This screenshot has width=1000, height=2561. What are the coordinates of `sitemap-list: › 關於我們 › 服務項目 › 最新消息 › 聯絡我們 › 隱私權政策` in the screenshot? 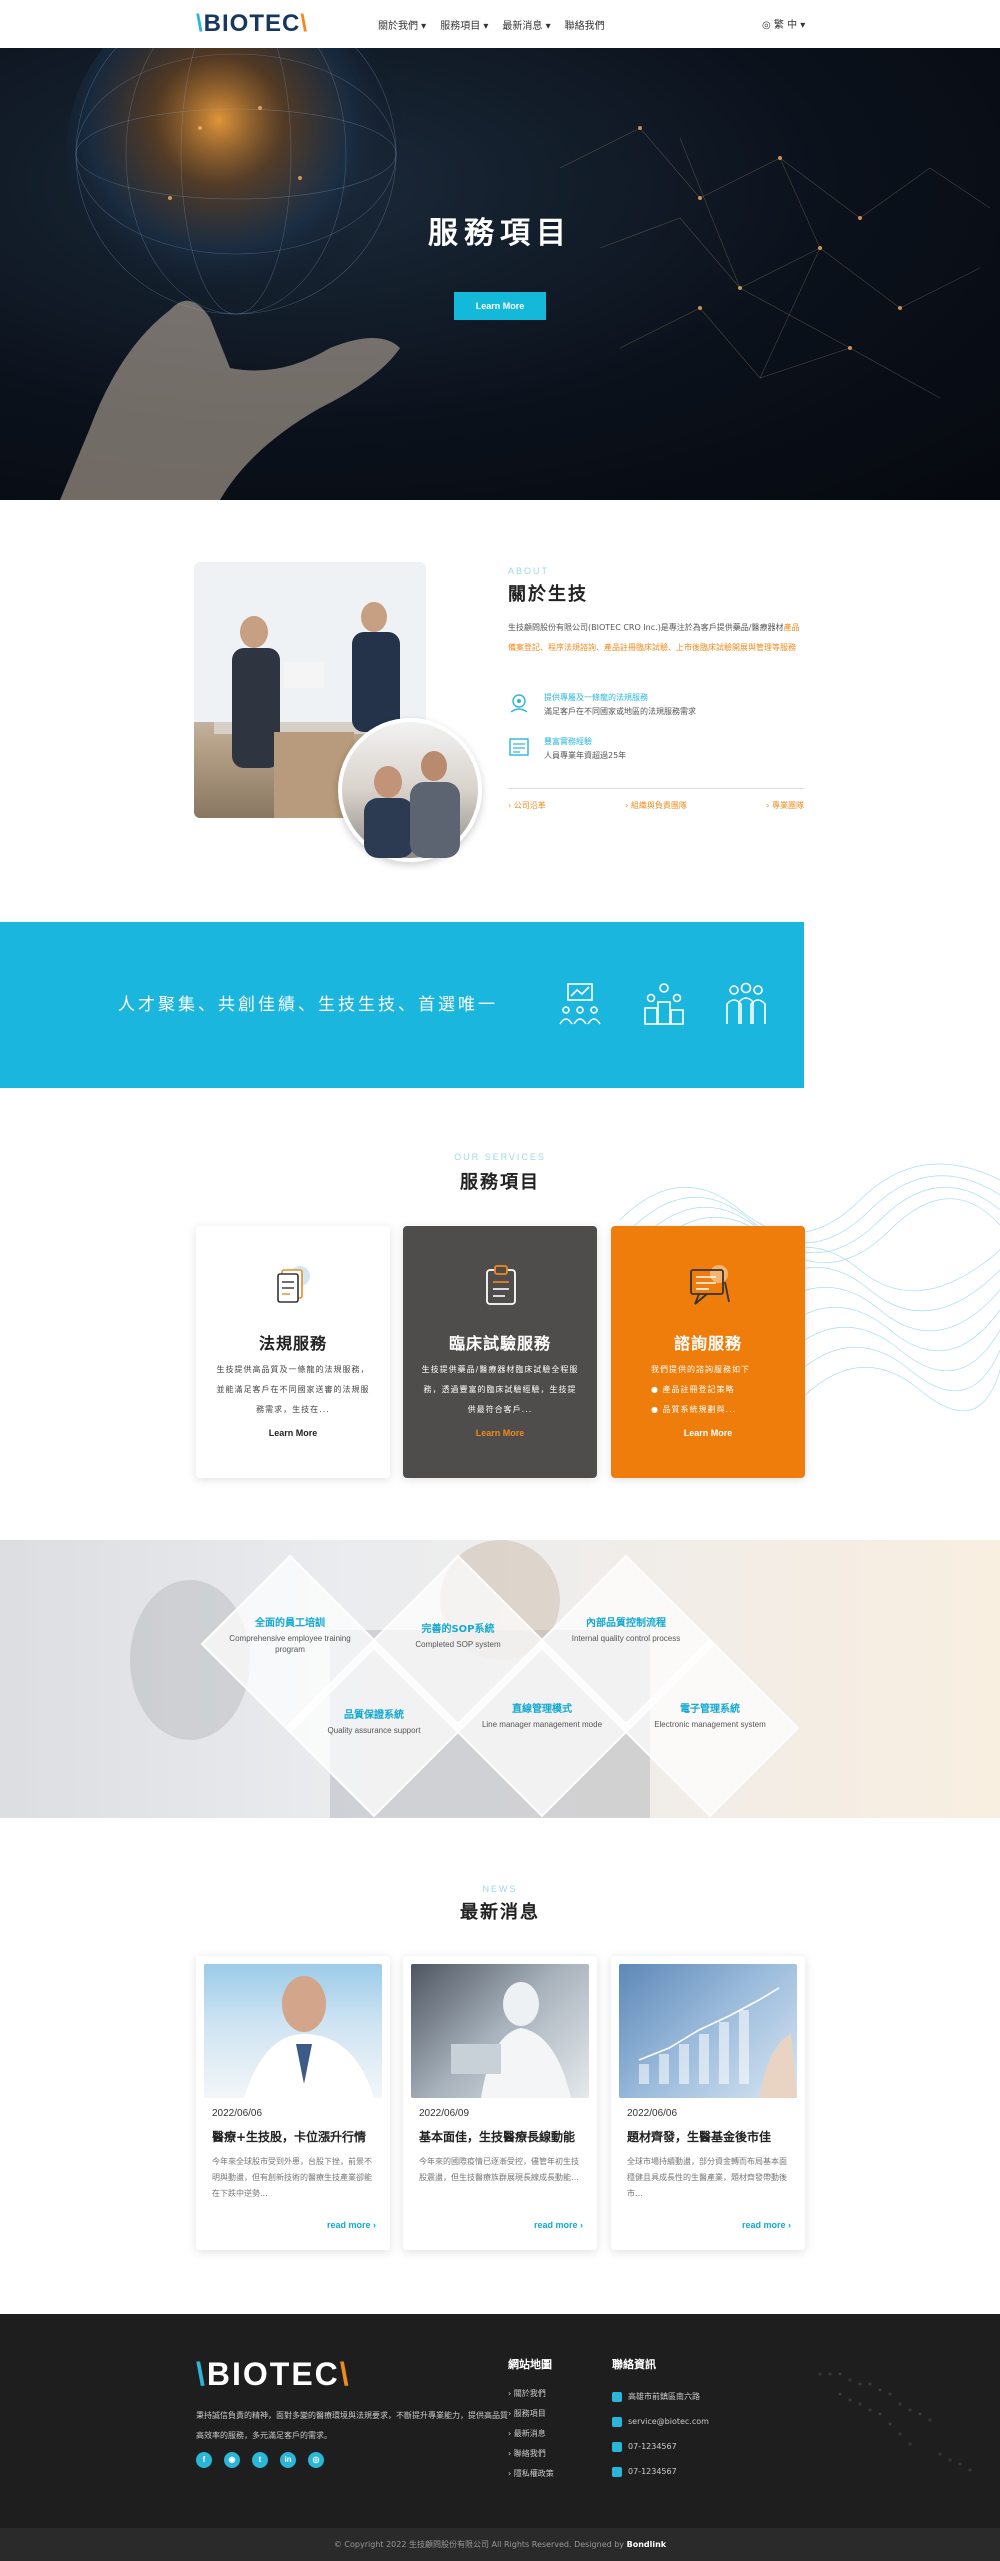 It's located at (531, 2434).